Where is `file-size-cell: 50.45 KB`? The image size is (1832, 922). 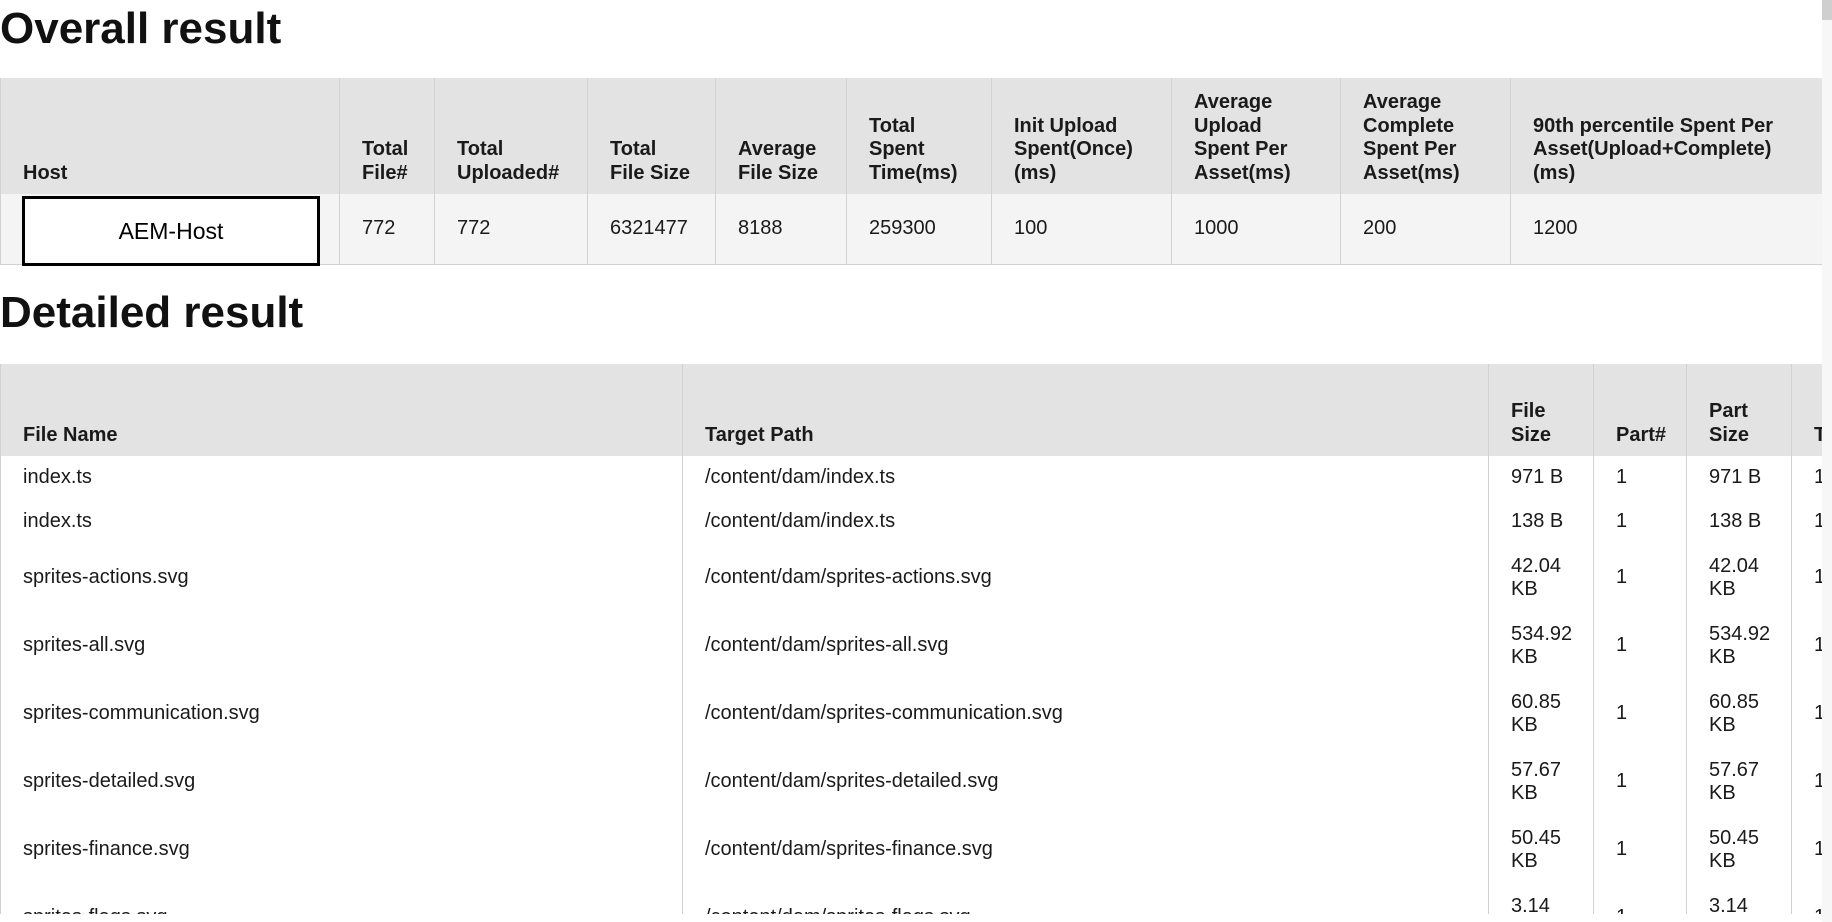 file-size-cell: 50.45 KB is located at coordinates (1541, 850).